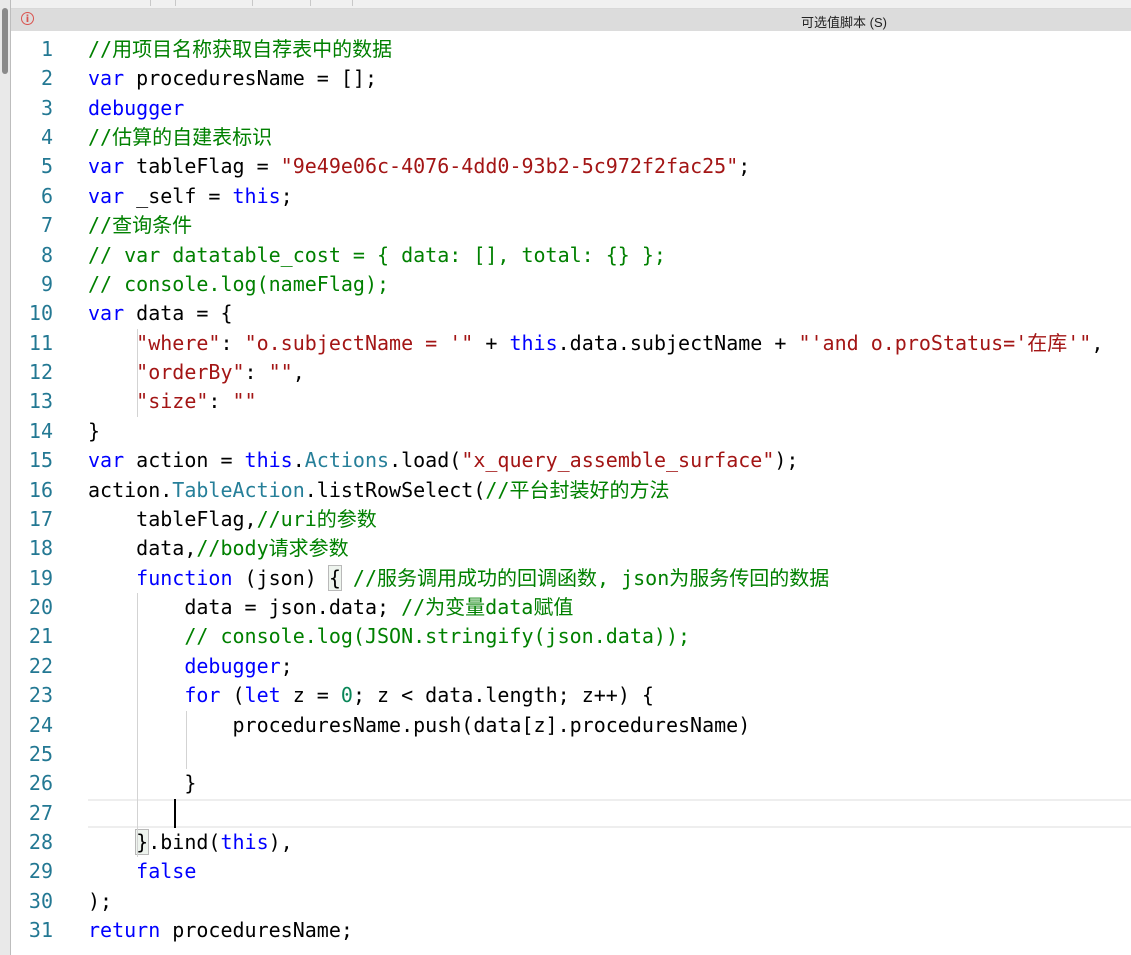 The width and height of the screenshot is (1131, 955). Describe the element at coordinates (46, 166) in the screenshot. I see `line-number: 5` at that location.